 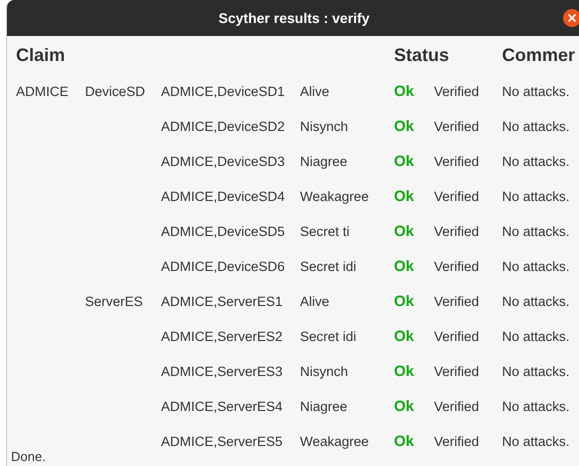 I want to click on table-cell: ADMICE,ServerES1, so click(x=222, y=301).